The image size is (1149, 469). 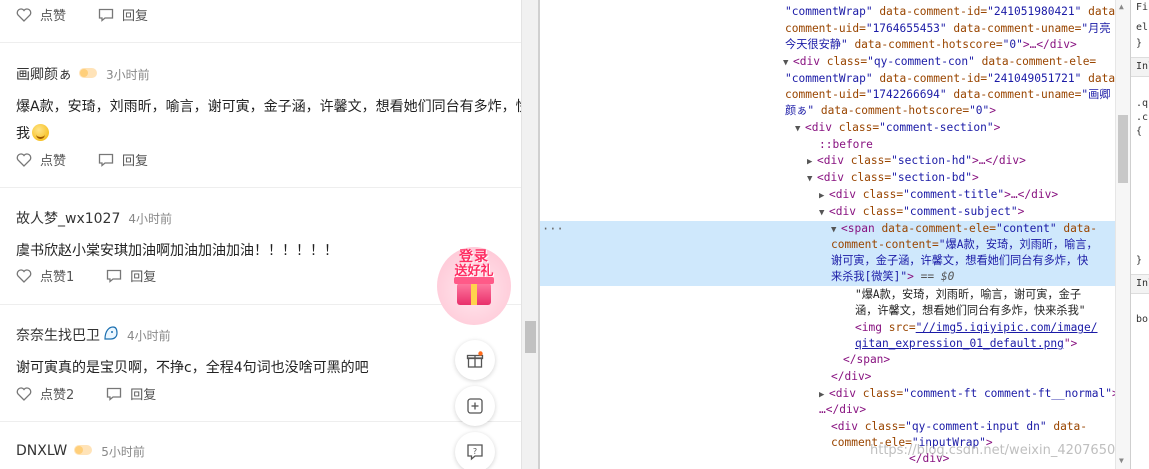 I want to click on comment-item: DNXLW 5小时前, so click(x=268, y=451).